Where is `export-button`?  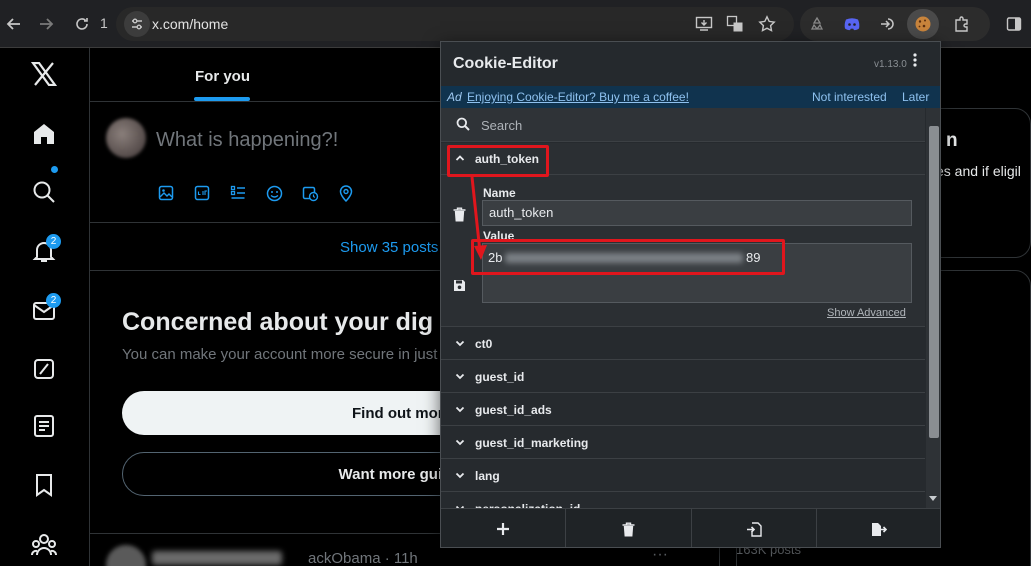
export-button is located at coordinates (878, 528).